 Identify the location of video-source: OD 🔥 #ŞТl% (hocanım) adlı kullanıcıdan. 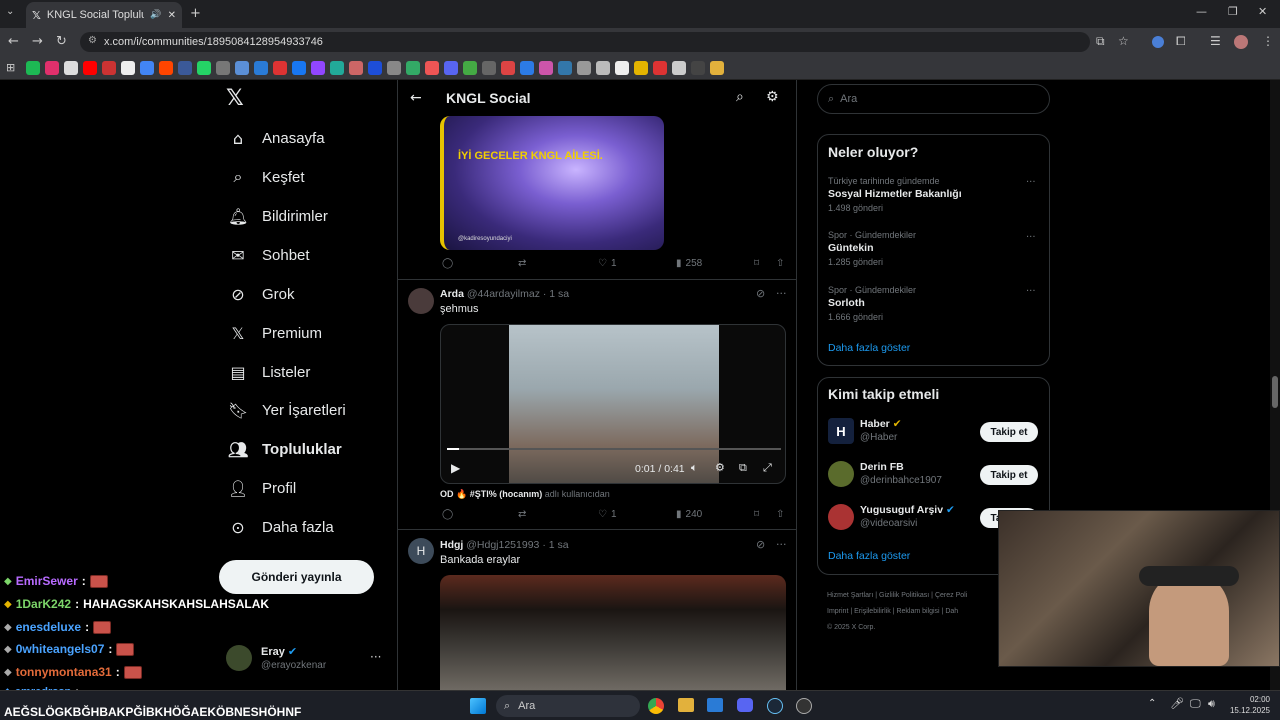
(525, 494).